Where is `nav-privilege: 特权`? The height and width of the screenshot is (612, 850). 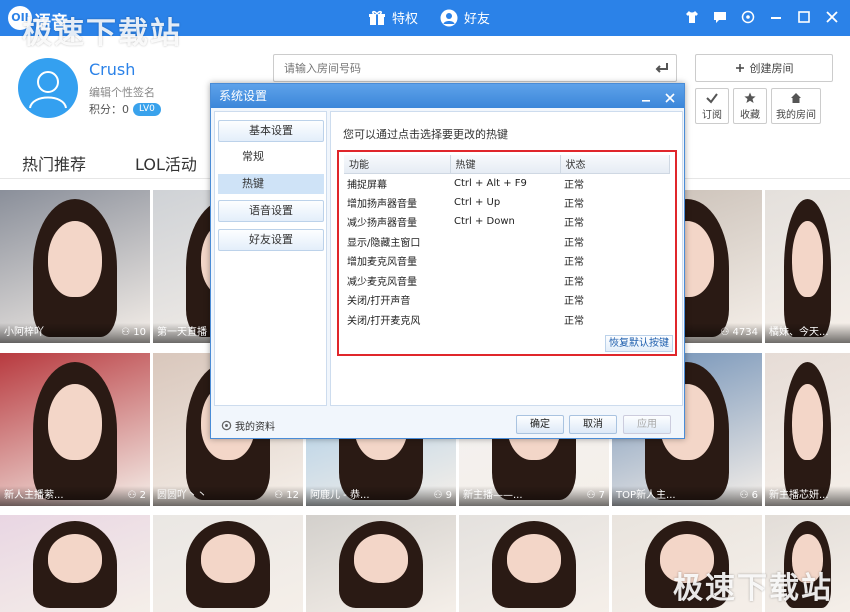
nav-privilege: 特权 is located at coordinates (393, 17).